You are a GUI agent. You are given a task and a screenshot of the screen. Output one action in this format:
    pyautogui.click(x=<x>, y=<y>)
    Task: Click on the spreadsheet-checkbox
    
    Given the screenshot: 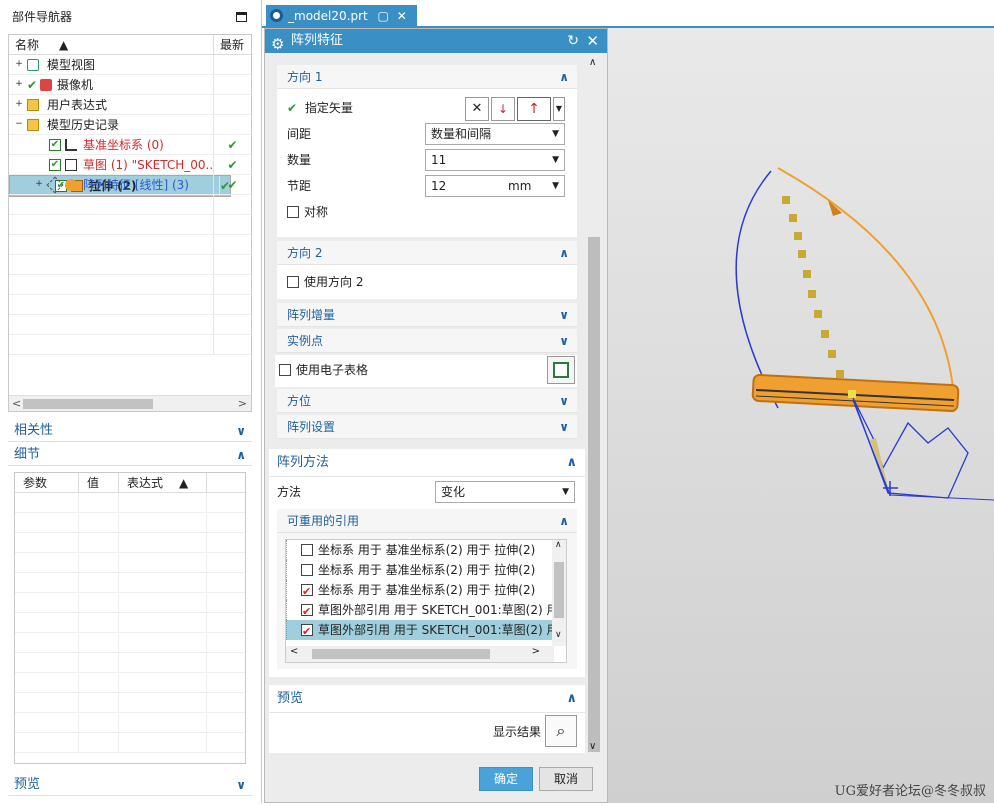 What is the action you would take?
    pyautogui.click(x=285, y=370)
    